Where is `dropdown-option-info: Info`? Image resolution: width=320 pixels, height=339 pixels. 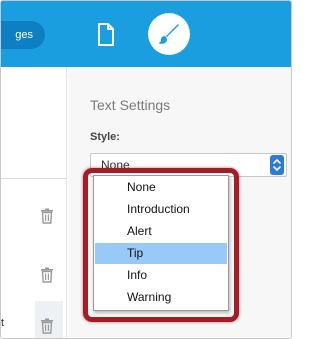
dropdown-option-info: Info is located at coordinates (161, 275).